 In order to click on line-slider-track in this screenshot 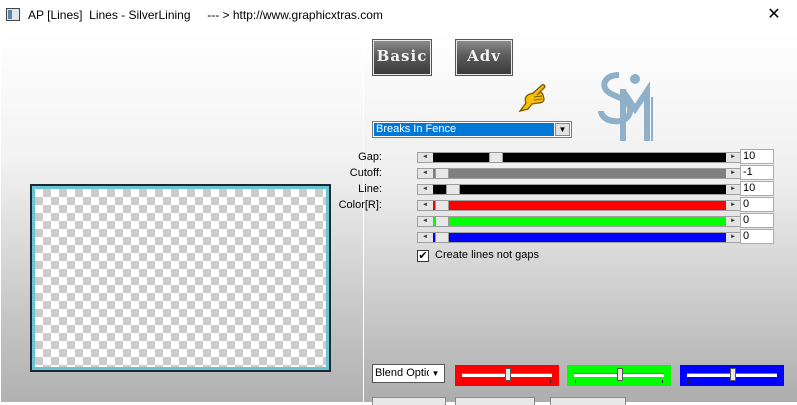, I will do `click(579, 189)`.